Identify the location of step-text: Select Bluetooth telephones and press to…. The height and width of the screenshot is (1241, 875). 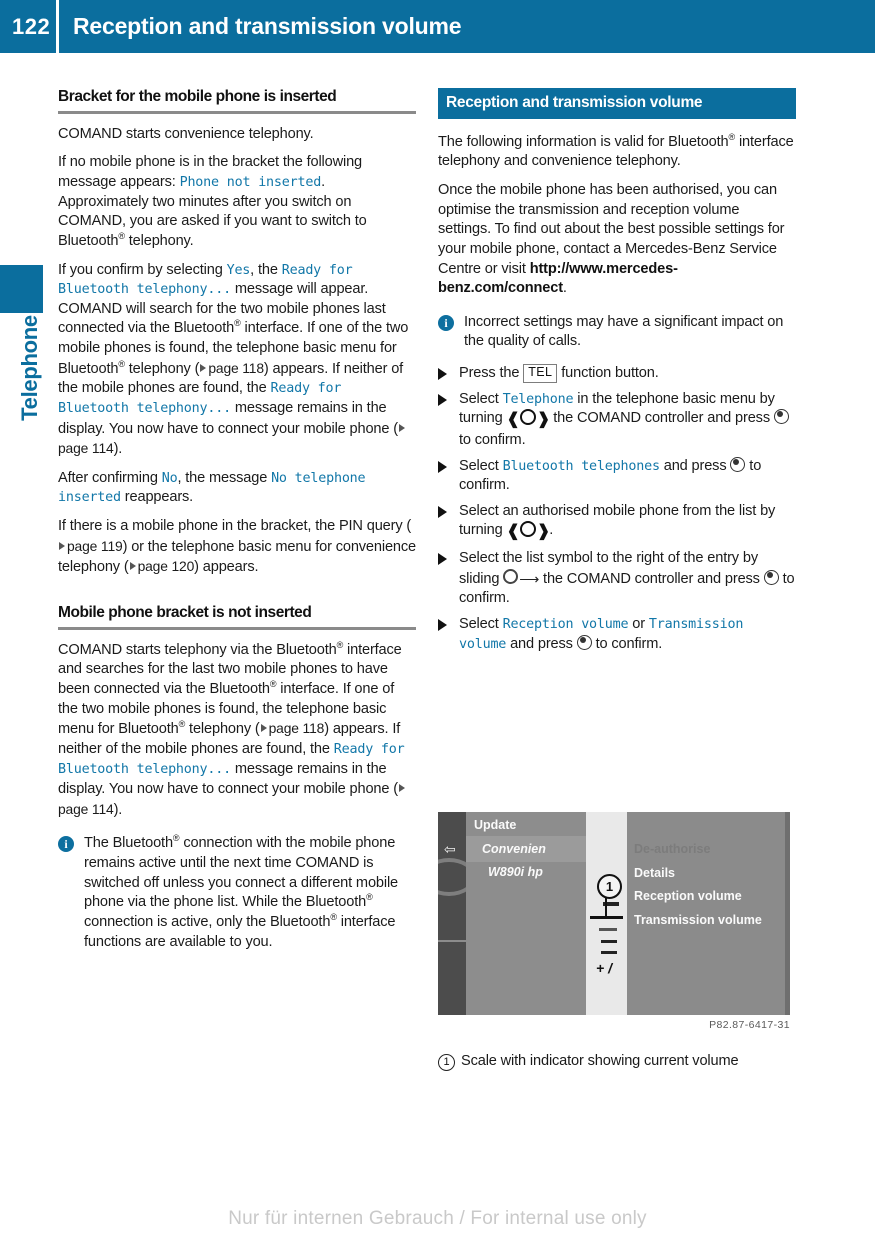
(627, 476).